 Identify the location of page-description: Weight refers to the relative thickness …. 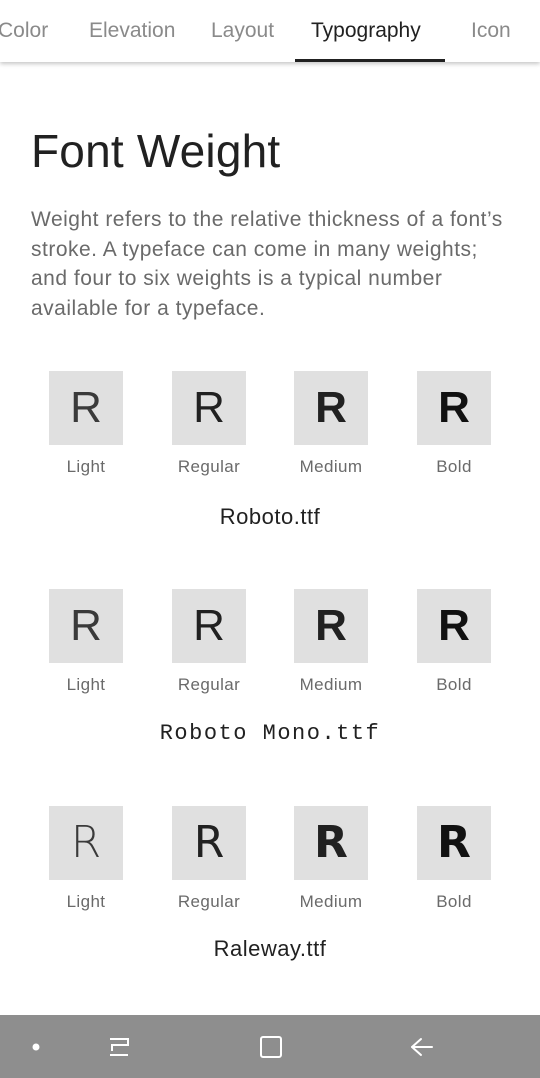
(267, 264).